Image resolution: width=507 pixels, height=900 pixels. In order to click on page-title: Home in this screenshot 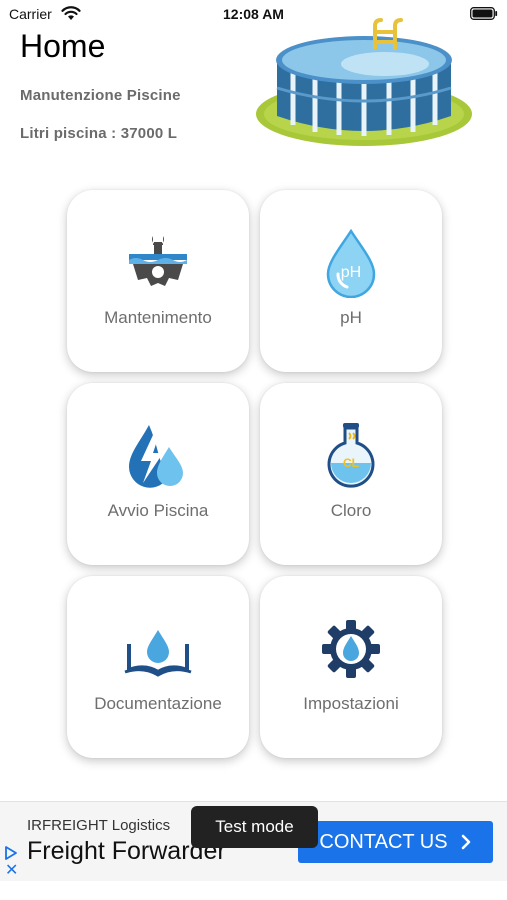, I will do `click(63, 46)`.